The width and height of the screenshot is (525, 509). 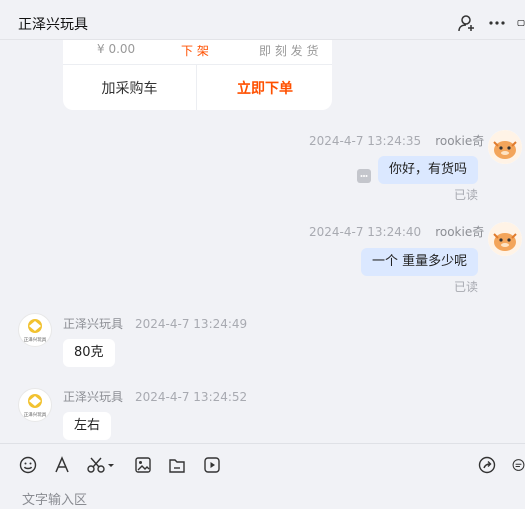 What do you see at coordinates (487, 465) in the screenshot?
I see `share-icon` at bounding box center [487, 465].